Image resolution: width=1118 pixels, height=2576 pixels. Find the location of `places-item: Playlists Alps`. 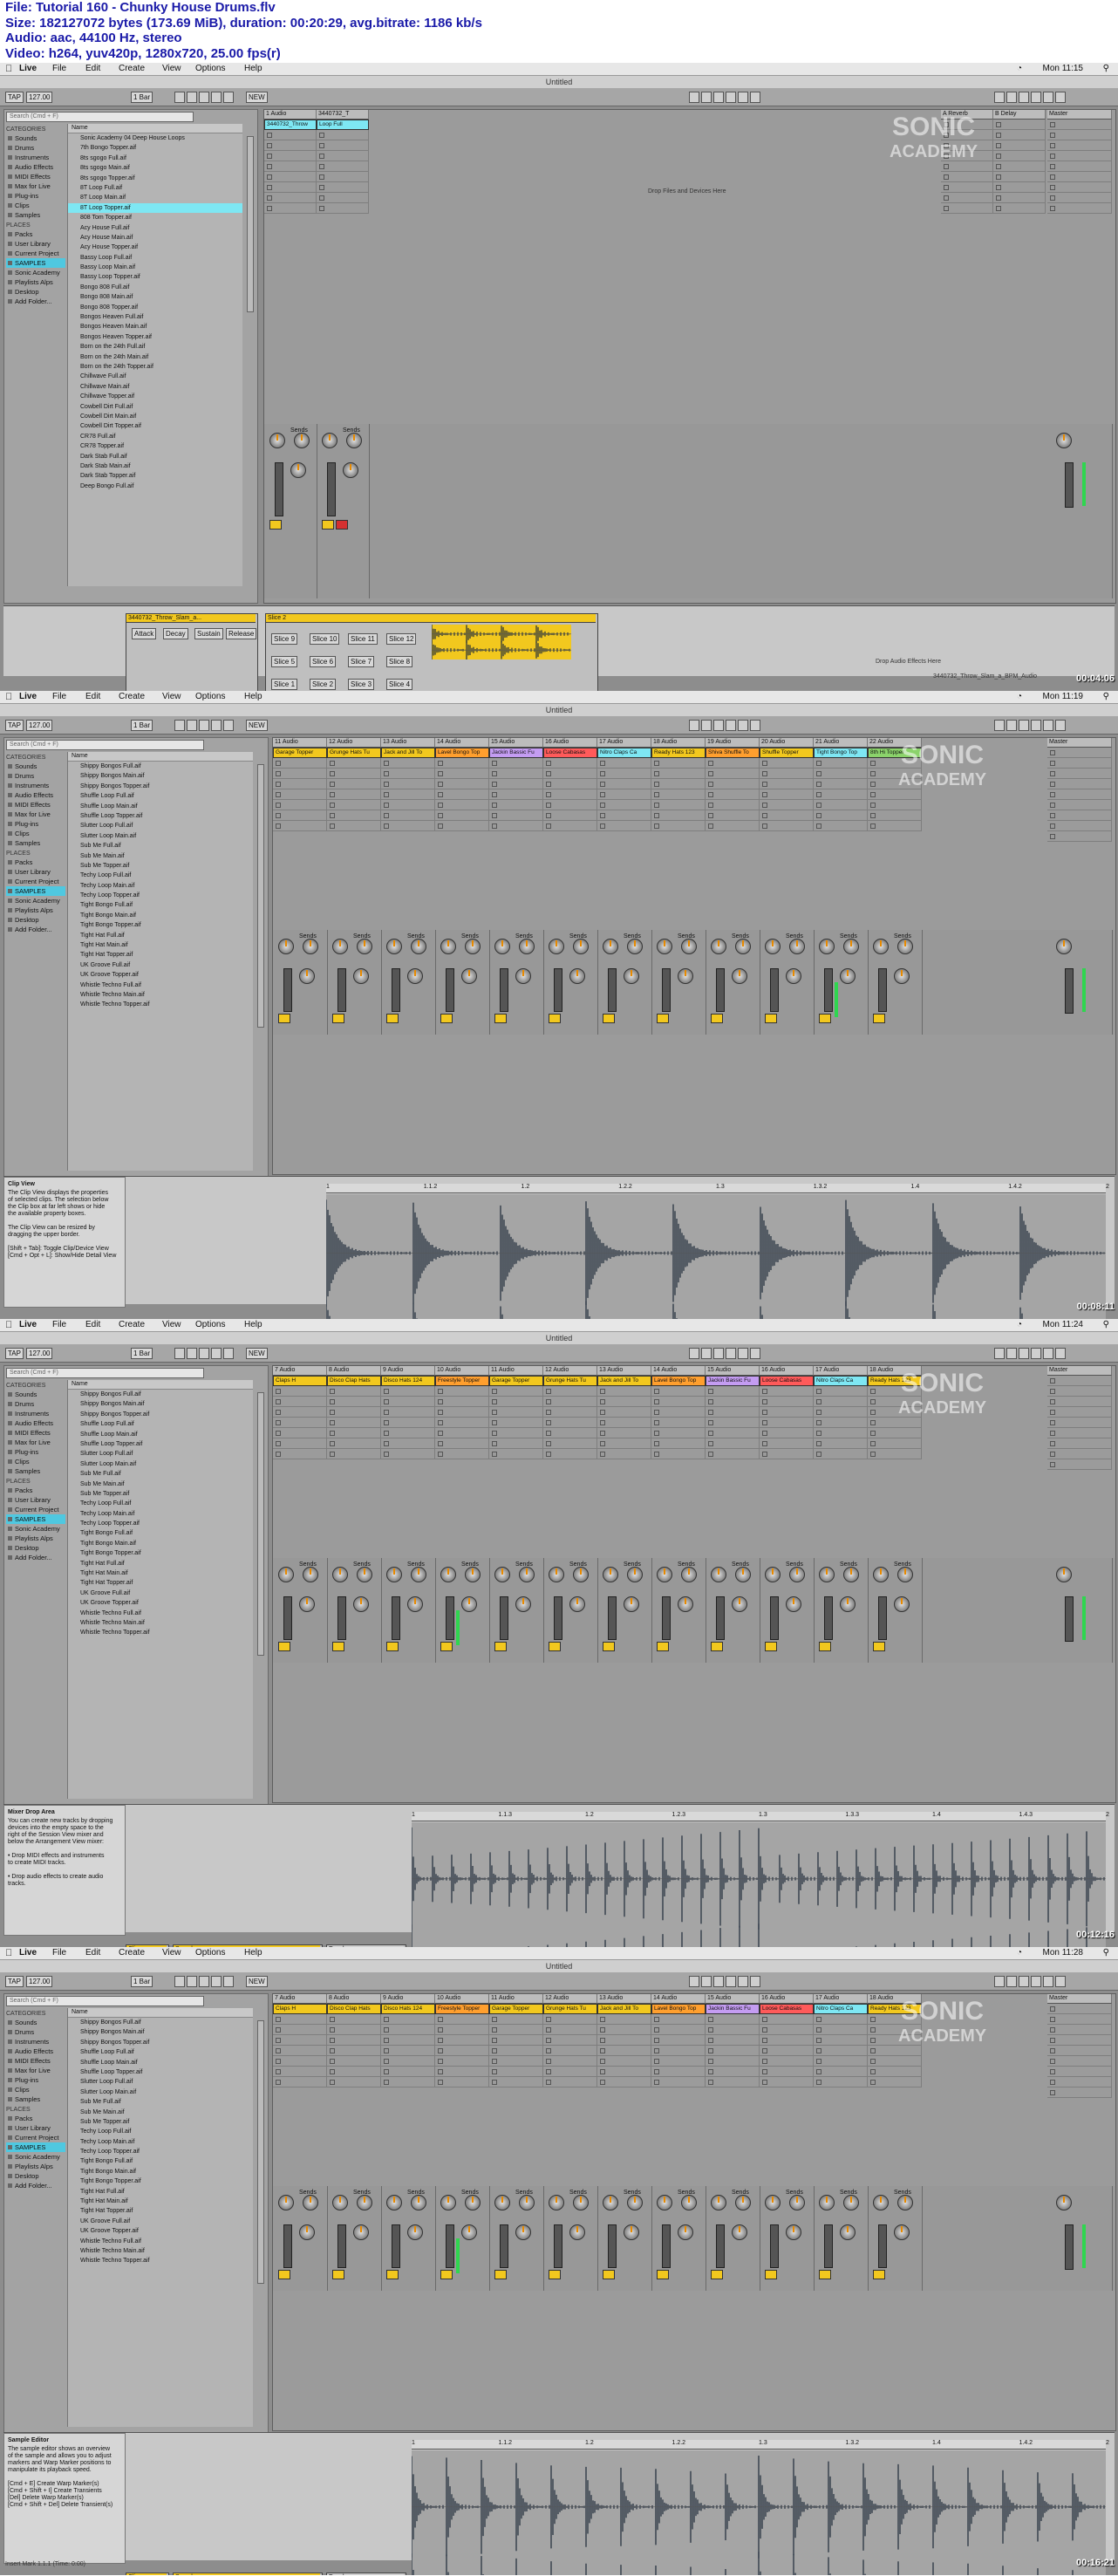

places-item: Playlists Alps is located at coordinates (35, 1538).